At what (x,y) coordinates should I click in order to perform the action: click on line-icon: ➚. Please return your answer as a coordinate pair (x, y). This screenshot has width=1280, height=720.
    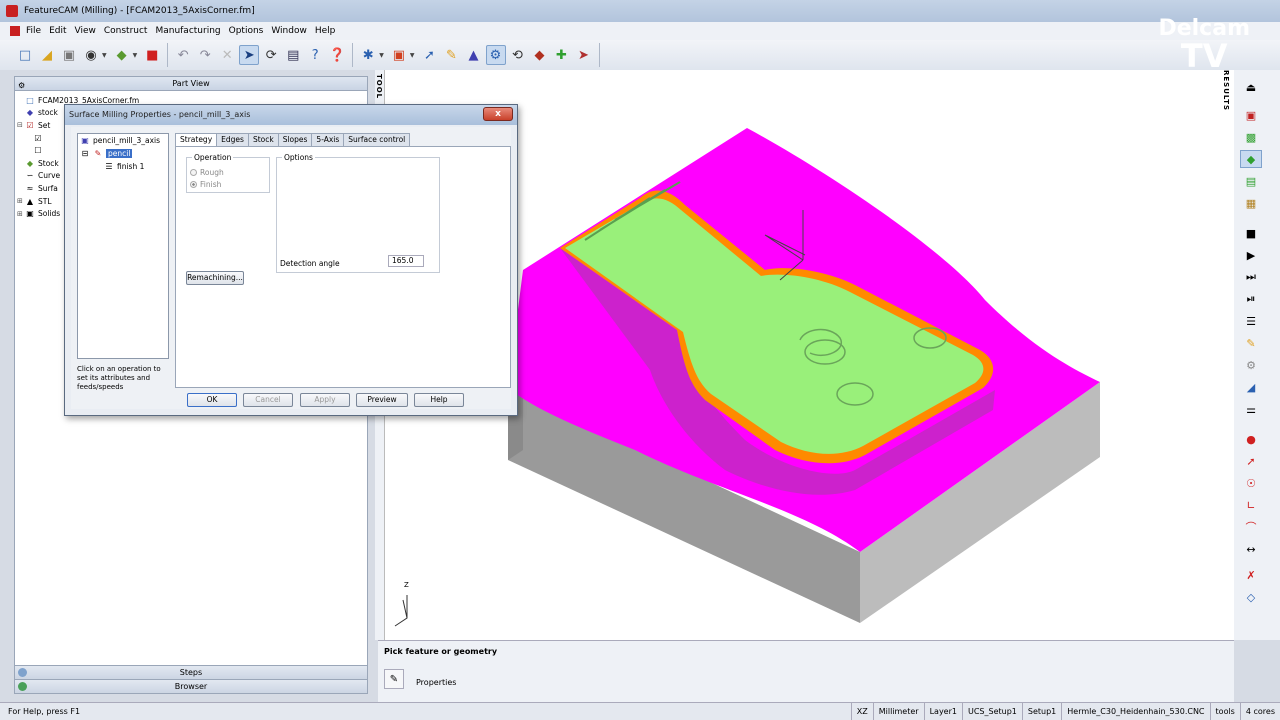
    Looking at the image, I should click on (1251, 461).